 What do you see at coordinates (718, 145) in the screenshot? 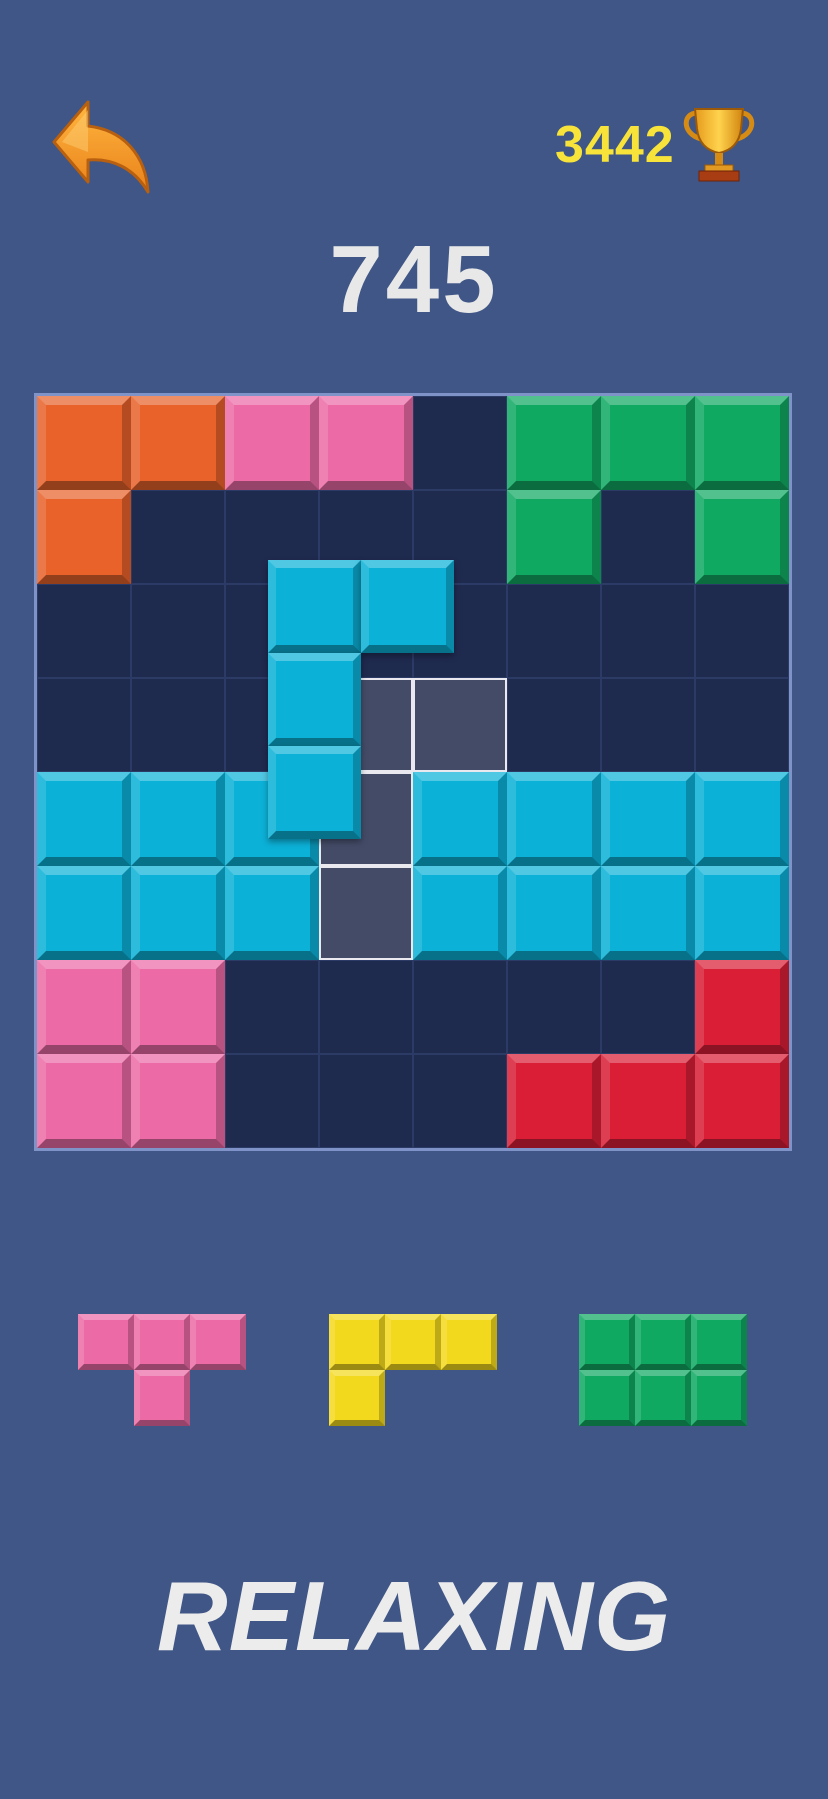
I see `trophy-icon` at bounding box center [718, 145].